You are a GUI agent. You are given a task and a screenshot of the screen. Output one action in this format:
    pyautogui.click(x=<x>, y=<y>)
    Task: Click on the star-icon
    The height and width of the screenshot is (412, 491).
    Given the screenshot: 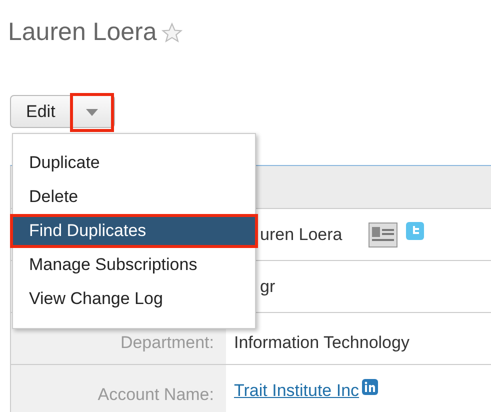 What is the action you would take?
    pyautogui.click(x=171, y=33)
    